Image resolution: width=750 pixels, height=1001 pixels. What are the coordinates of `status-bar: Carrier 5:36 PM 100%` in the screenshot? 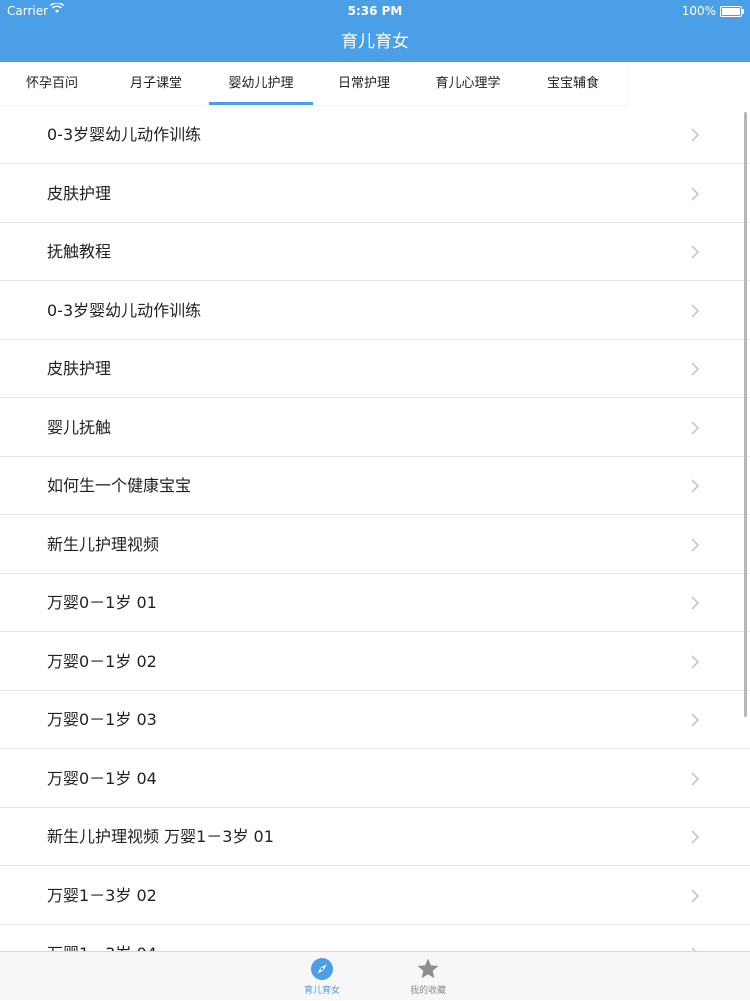 It's located at (375, 11).